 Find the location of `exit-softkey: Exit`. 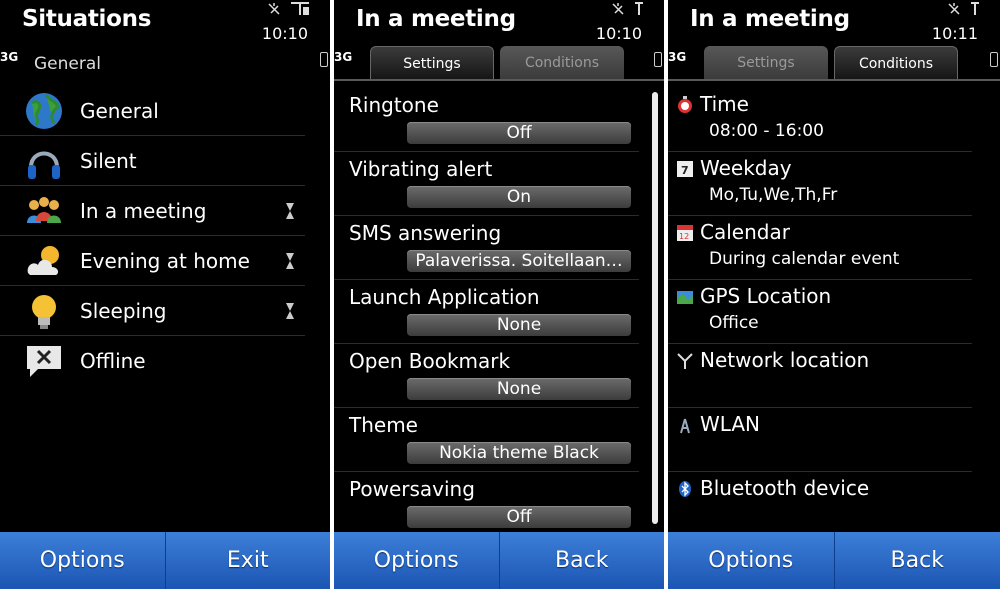

exit-softkey: Exit is located at coordinates (247, 560).